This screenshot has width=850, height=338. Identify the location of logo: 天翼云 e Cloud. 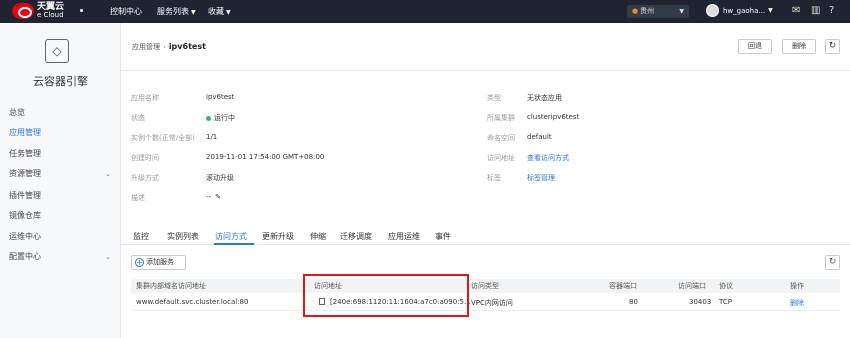
(38, 11).